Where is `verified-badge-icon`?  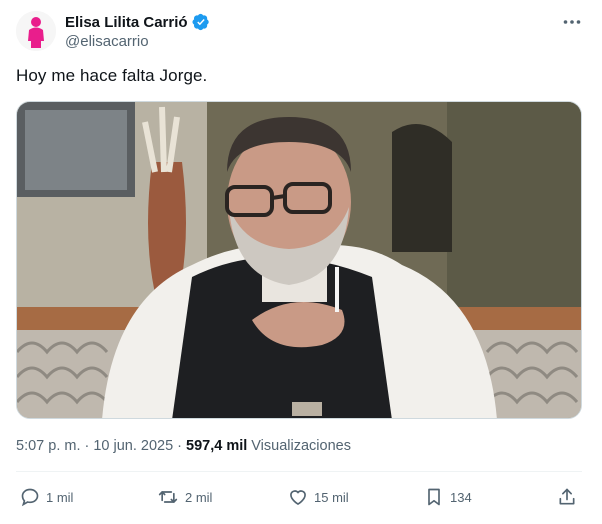
verified-badge-icon is located at coordinates (201, 22).